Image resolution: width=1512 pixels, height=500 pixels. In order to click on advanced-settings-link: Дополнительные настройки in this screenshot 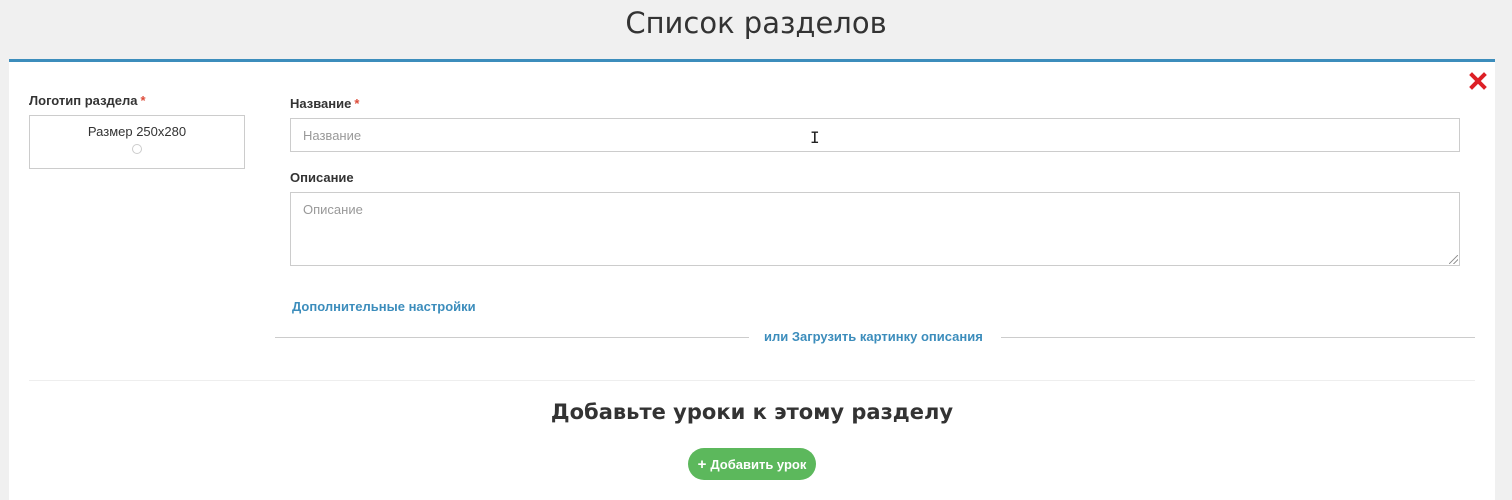, I will do `click(384, 306)`.